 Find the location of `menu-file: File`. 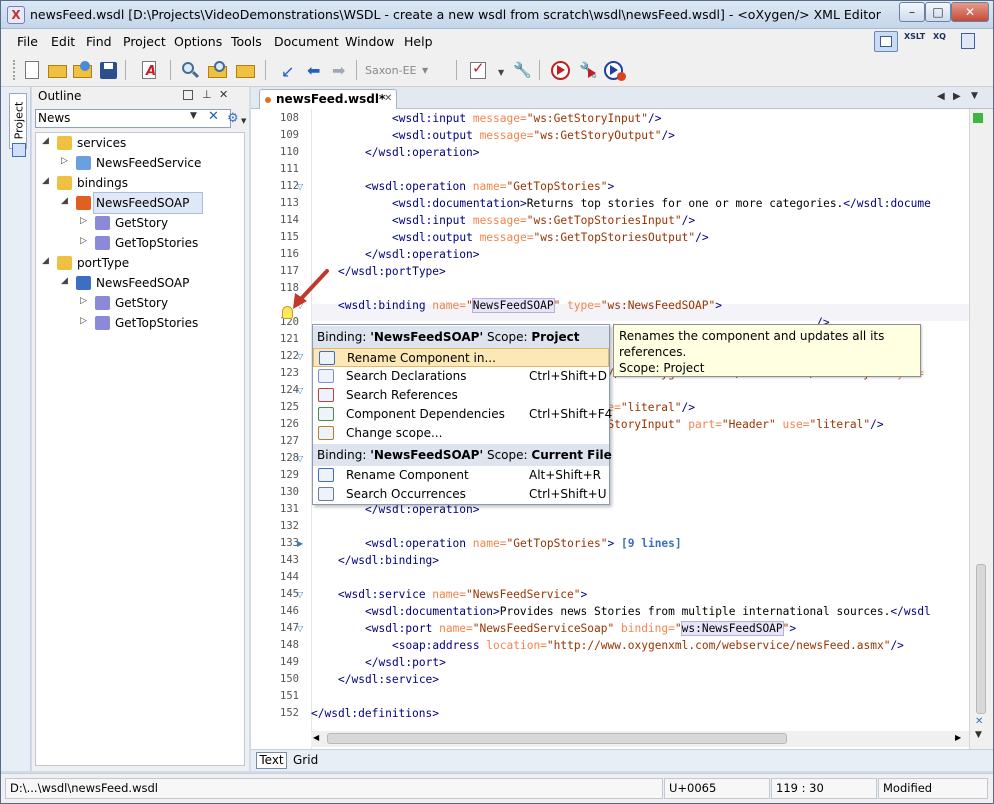

menu-file: File is located at coordinates (27, 41).